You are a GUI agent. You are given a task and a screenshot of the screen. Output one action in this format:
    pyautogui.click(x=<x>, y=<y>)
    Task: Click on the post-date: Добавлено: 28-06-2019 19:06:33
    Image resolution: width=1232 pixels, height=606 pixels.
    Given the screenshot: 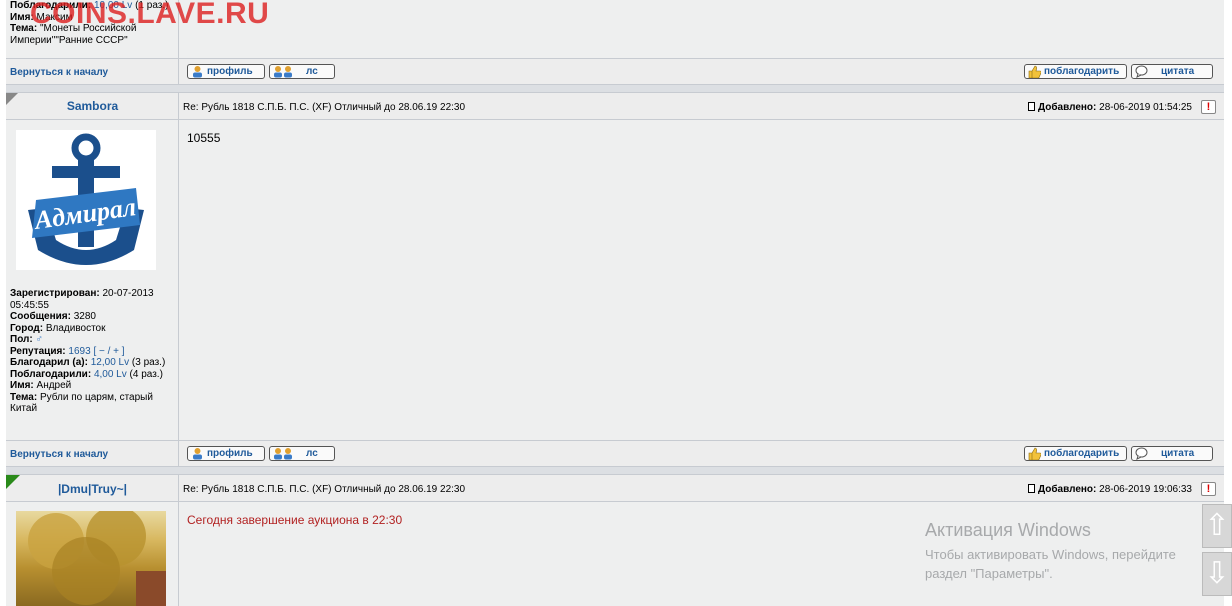 What is the action you would take?
    pyautogui.click(x=1109, y=489)
    